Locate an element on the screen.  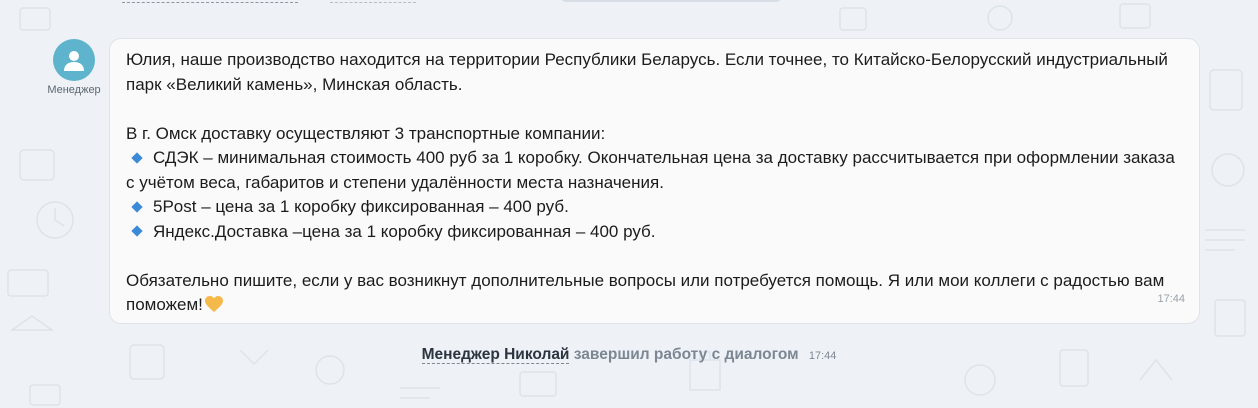
avatar is located at coordinates (74, 60).